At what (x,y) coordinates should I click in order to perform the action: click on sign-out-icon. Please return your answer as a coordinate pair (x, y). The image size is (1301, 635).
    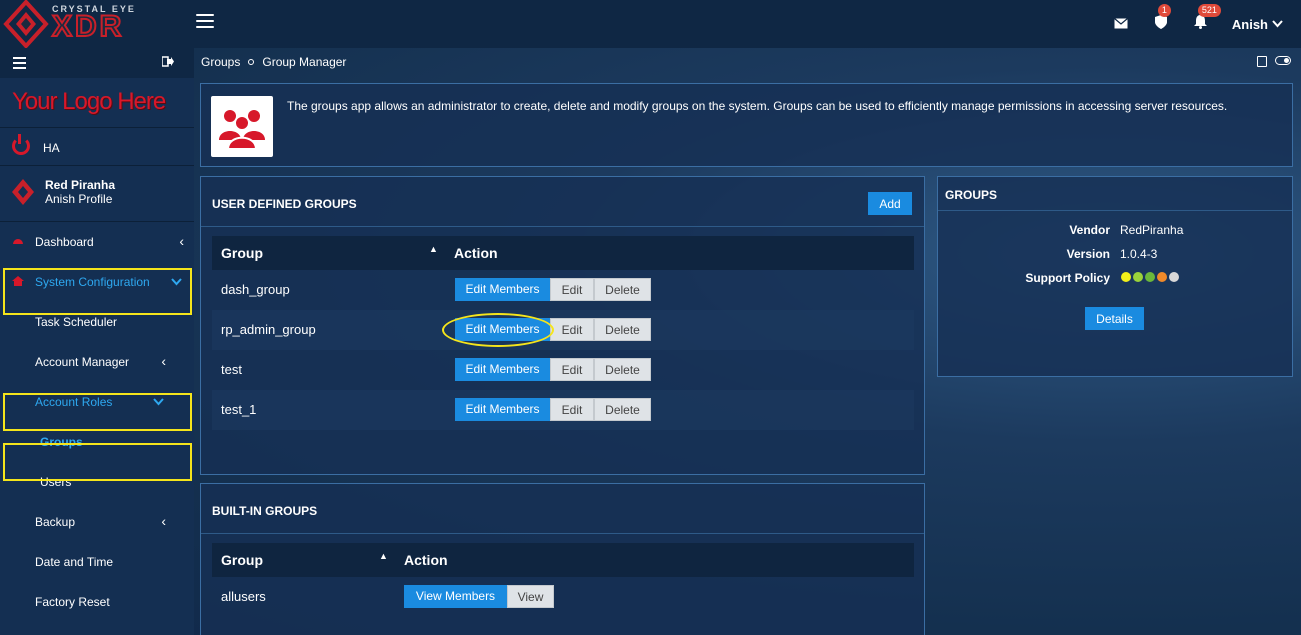
    Looking at the image, I should click on (167, 63).